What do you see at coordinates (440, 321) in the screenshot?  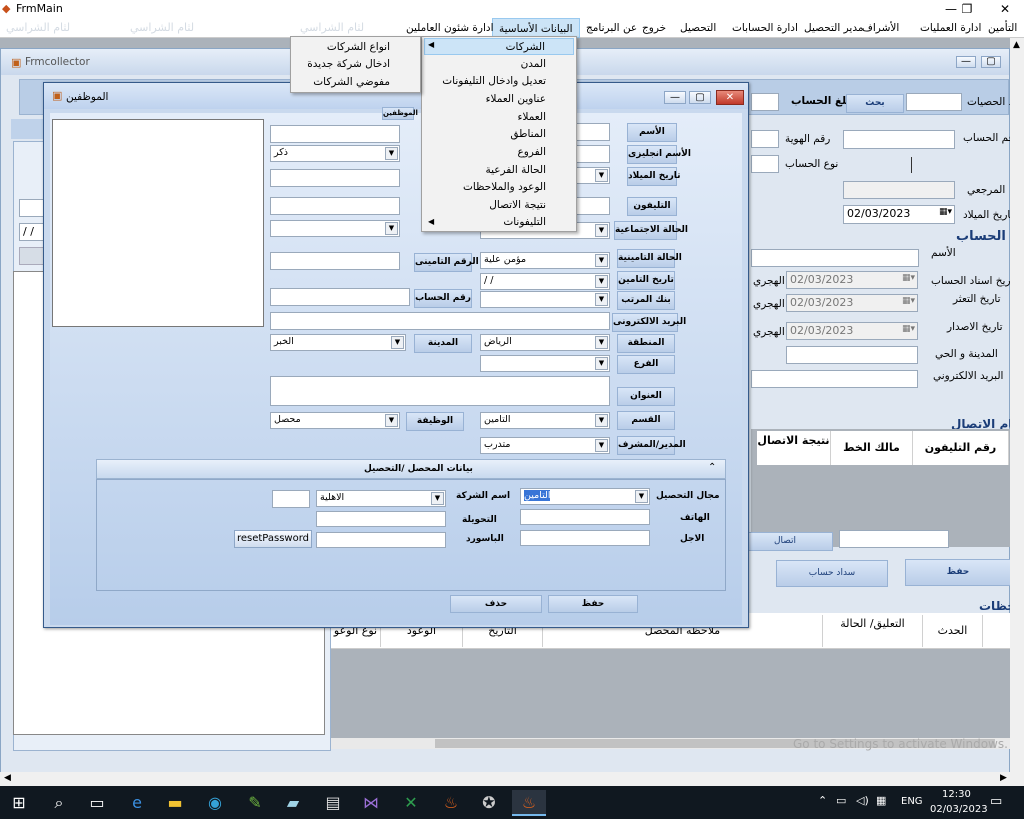 I see `email-field` at bounding box center [440, 321].